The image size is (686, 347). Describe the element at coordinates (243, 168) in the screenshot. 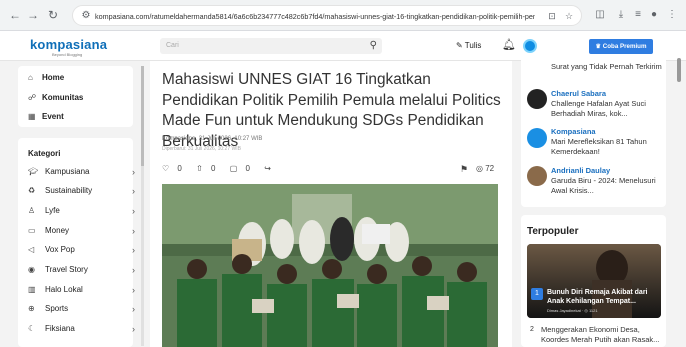

I see `comment-button: ▢ 0` at that location.